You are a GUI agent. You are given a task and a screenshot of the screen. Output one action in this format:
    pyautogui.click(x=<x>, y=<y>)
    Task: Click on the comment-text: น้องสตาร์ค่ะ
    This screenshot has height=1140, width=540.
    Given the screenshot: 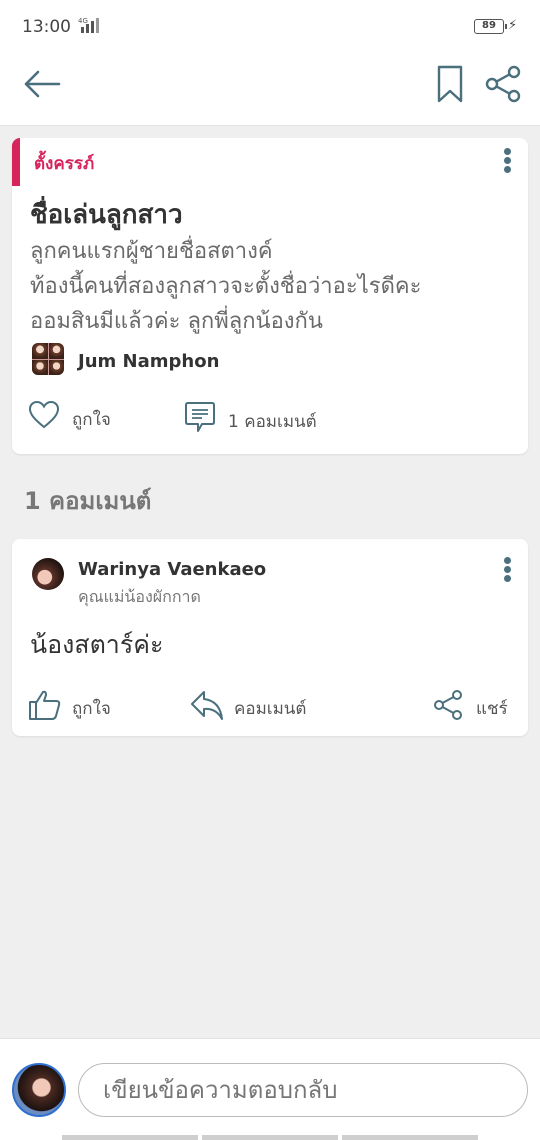 What is the action you would take?
    pyautogui.click(x=97, y=644)
    